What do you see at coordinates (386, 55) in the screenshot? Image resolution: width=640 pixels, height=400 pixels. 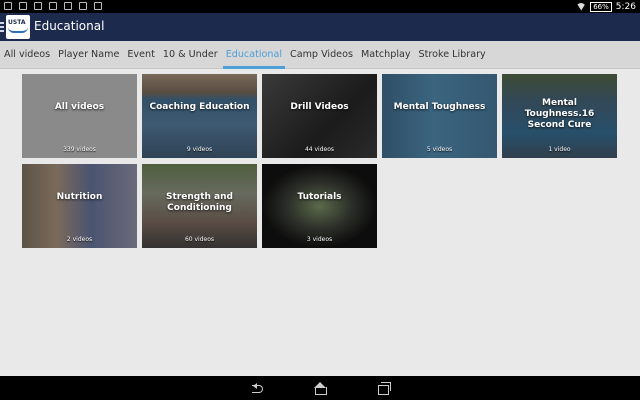 I see `tab-matchplay: Matchplay` at bounding box center [386, 55].